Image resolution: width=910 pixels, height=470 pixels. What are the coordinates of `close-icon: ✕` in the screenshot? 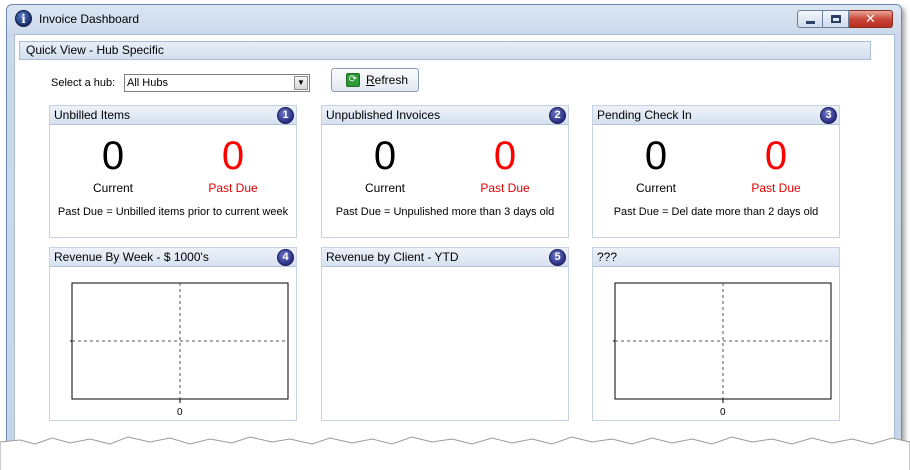 It's located at (870, 19).